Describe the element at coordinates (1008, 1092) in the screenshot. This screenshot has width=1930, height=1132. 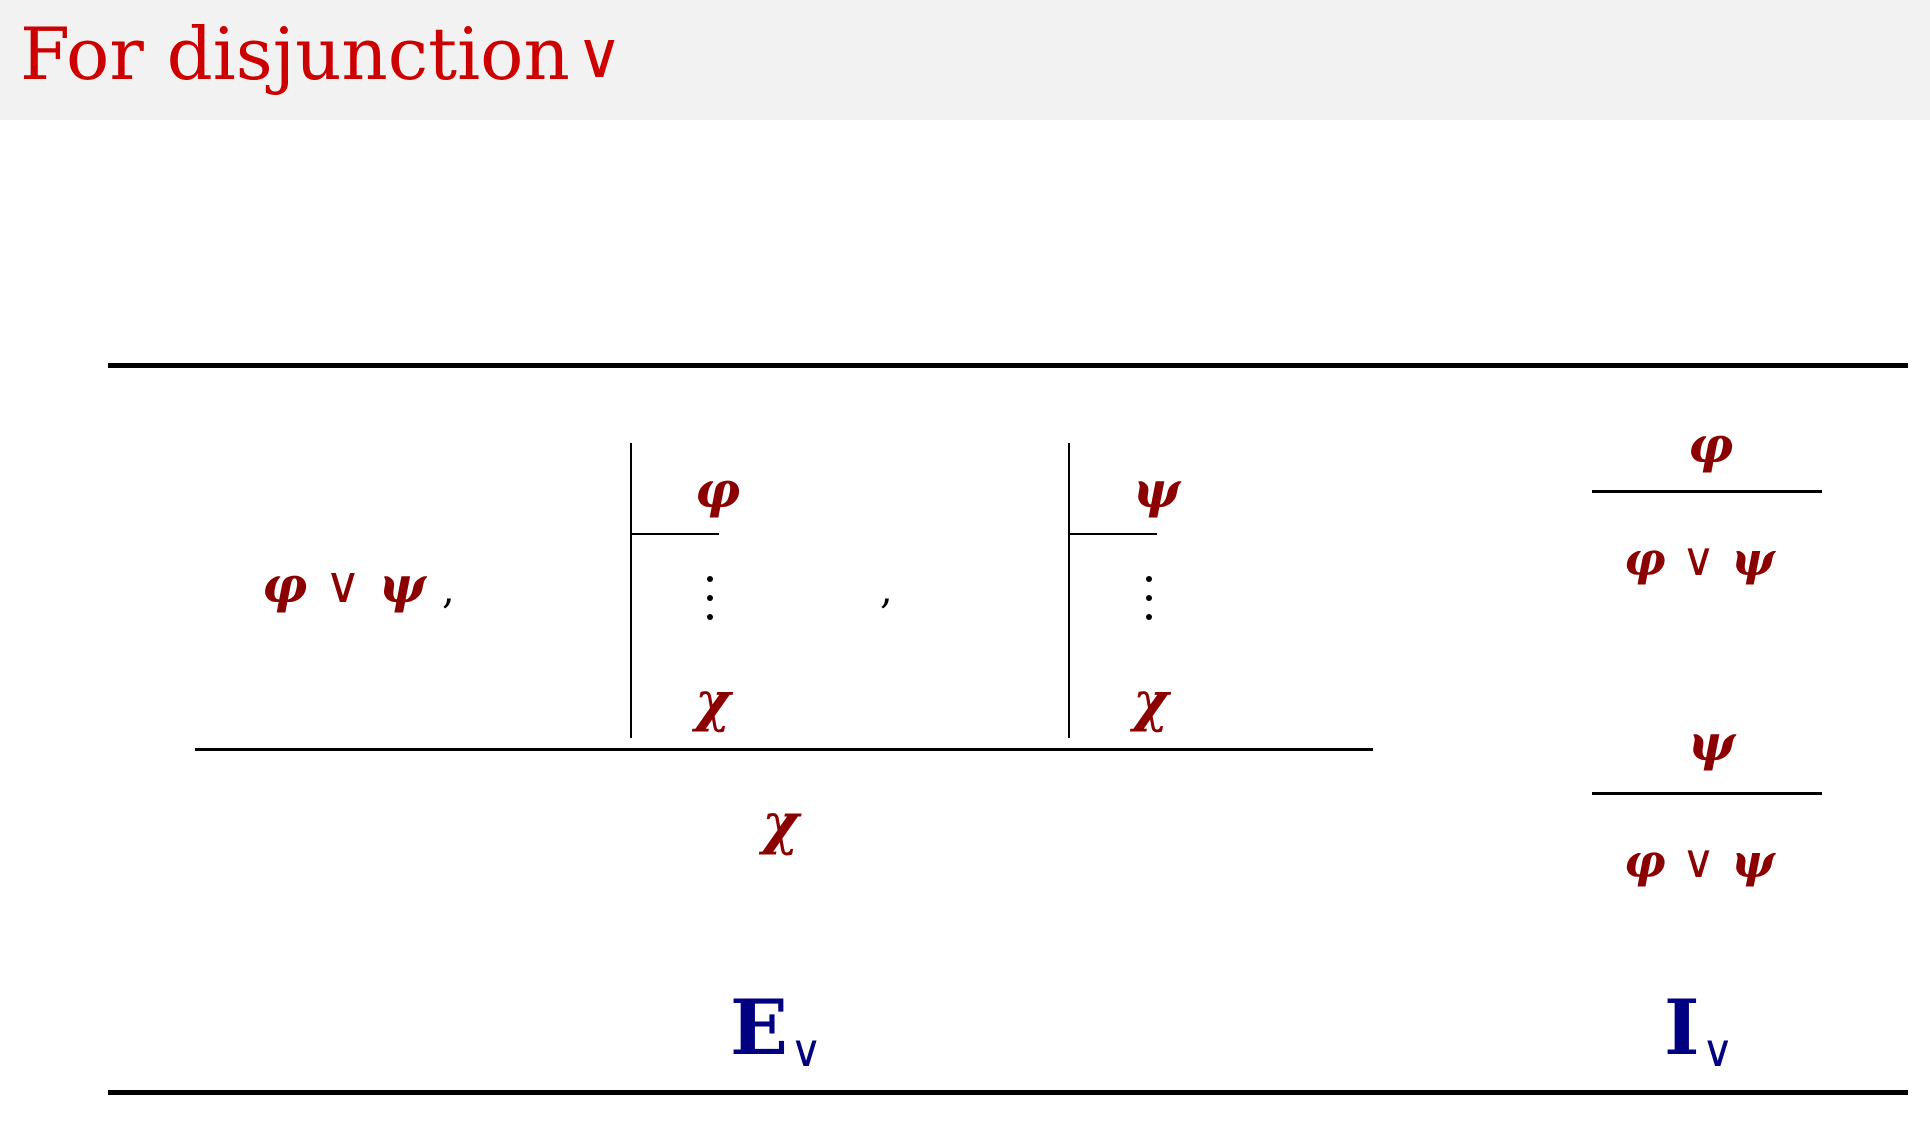
I see `table-bottom-rule` at that location.